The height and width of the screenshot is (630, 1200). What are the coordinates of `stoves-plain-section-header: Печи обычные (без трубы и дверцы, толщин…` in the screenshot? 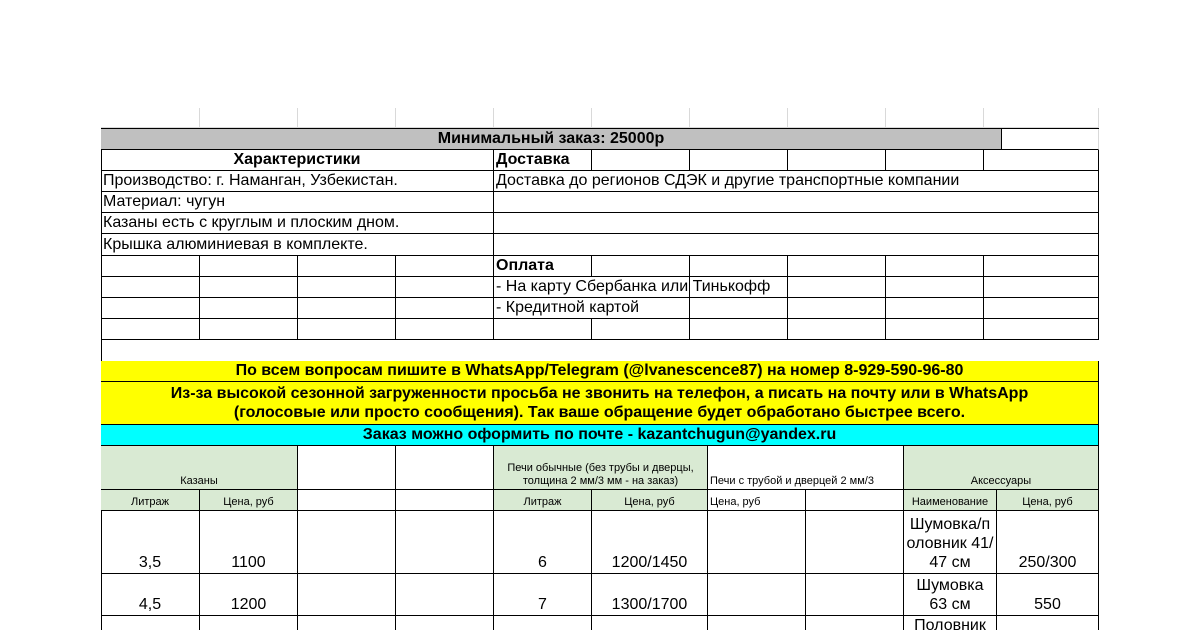 It's located at (601, 468).